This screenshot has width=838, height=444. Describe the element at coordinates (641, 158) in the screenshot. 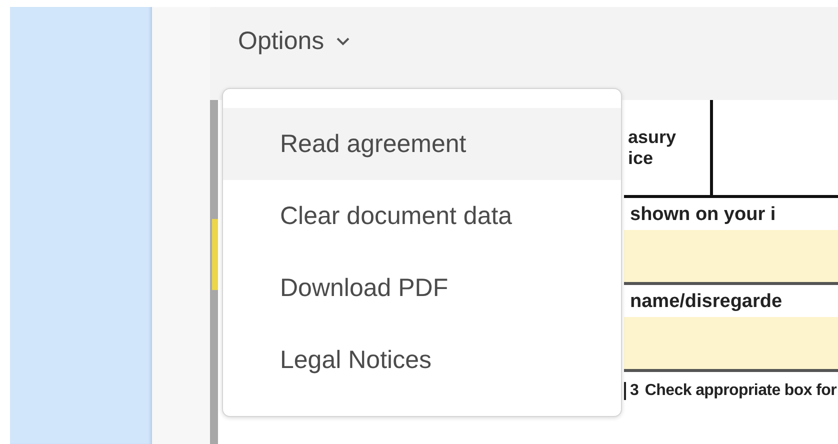

I see `form-text: ice` at that location.